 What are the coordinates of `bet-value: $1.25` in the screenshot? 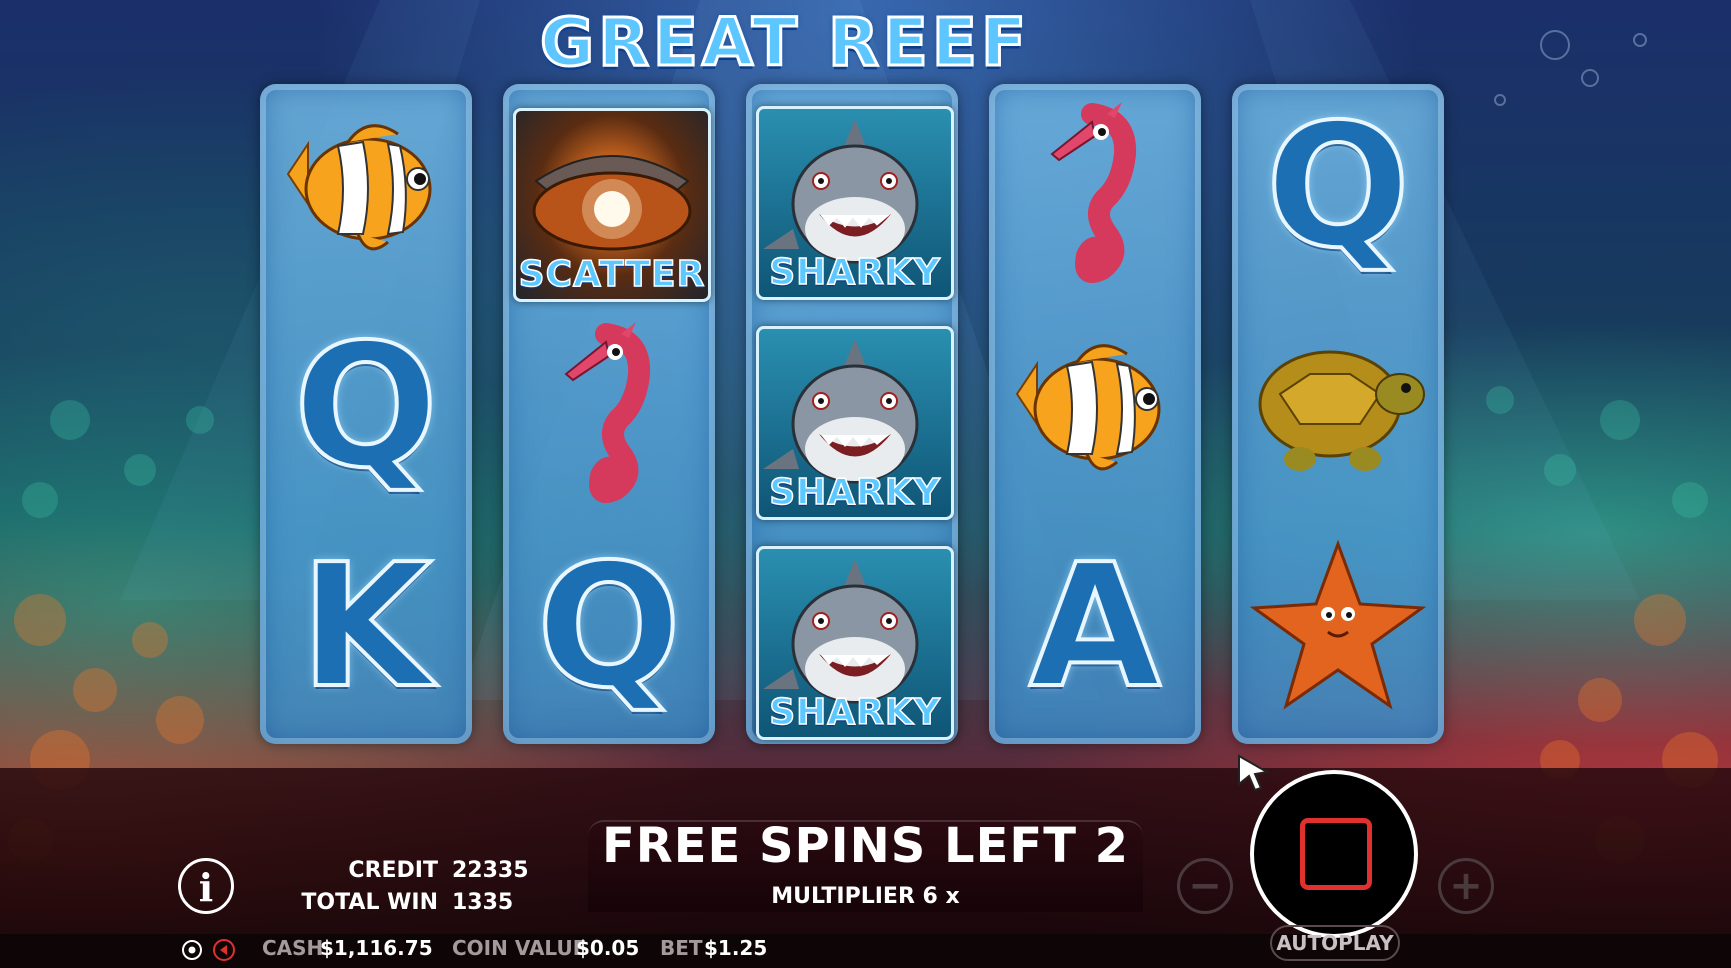 It's located at (736, 948).